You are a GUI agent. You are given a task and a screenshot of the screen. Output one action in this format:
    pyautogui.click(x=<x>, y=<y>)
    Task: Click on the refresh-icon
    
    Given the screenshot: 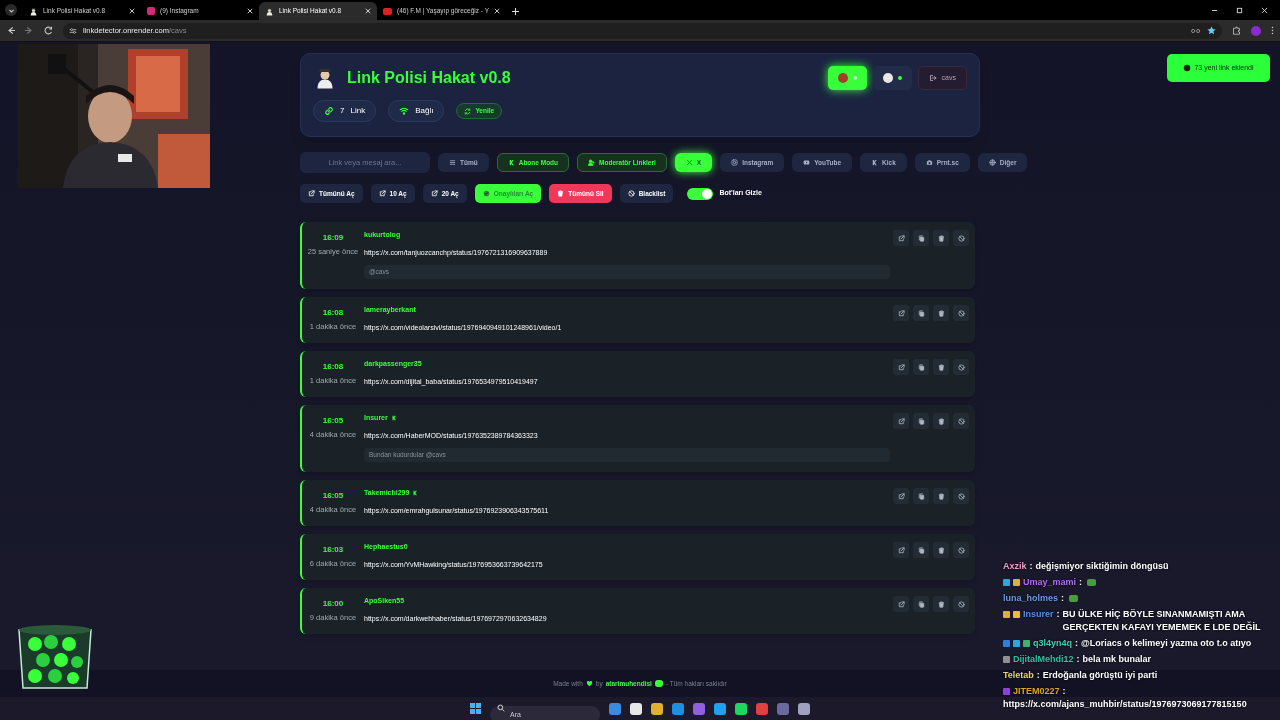 What is the action you would take?
    pyautogui.click(x=468, y=111)
    